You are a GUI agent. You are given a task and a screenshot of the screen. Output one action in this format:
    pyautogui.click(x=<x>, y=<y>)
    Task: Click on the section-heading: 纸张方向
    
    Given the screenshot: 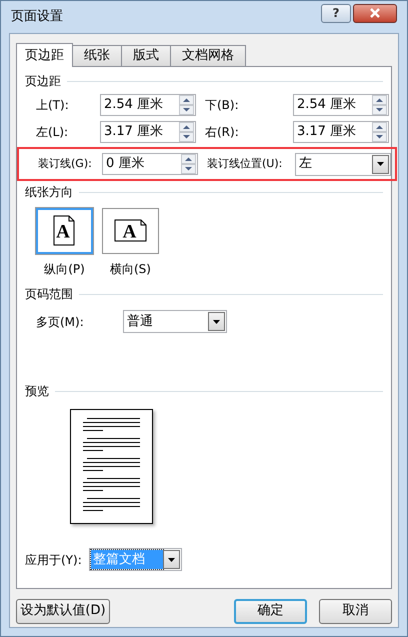 What is the action you would take?
    pyautogui.click(x=49, y=192)
    